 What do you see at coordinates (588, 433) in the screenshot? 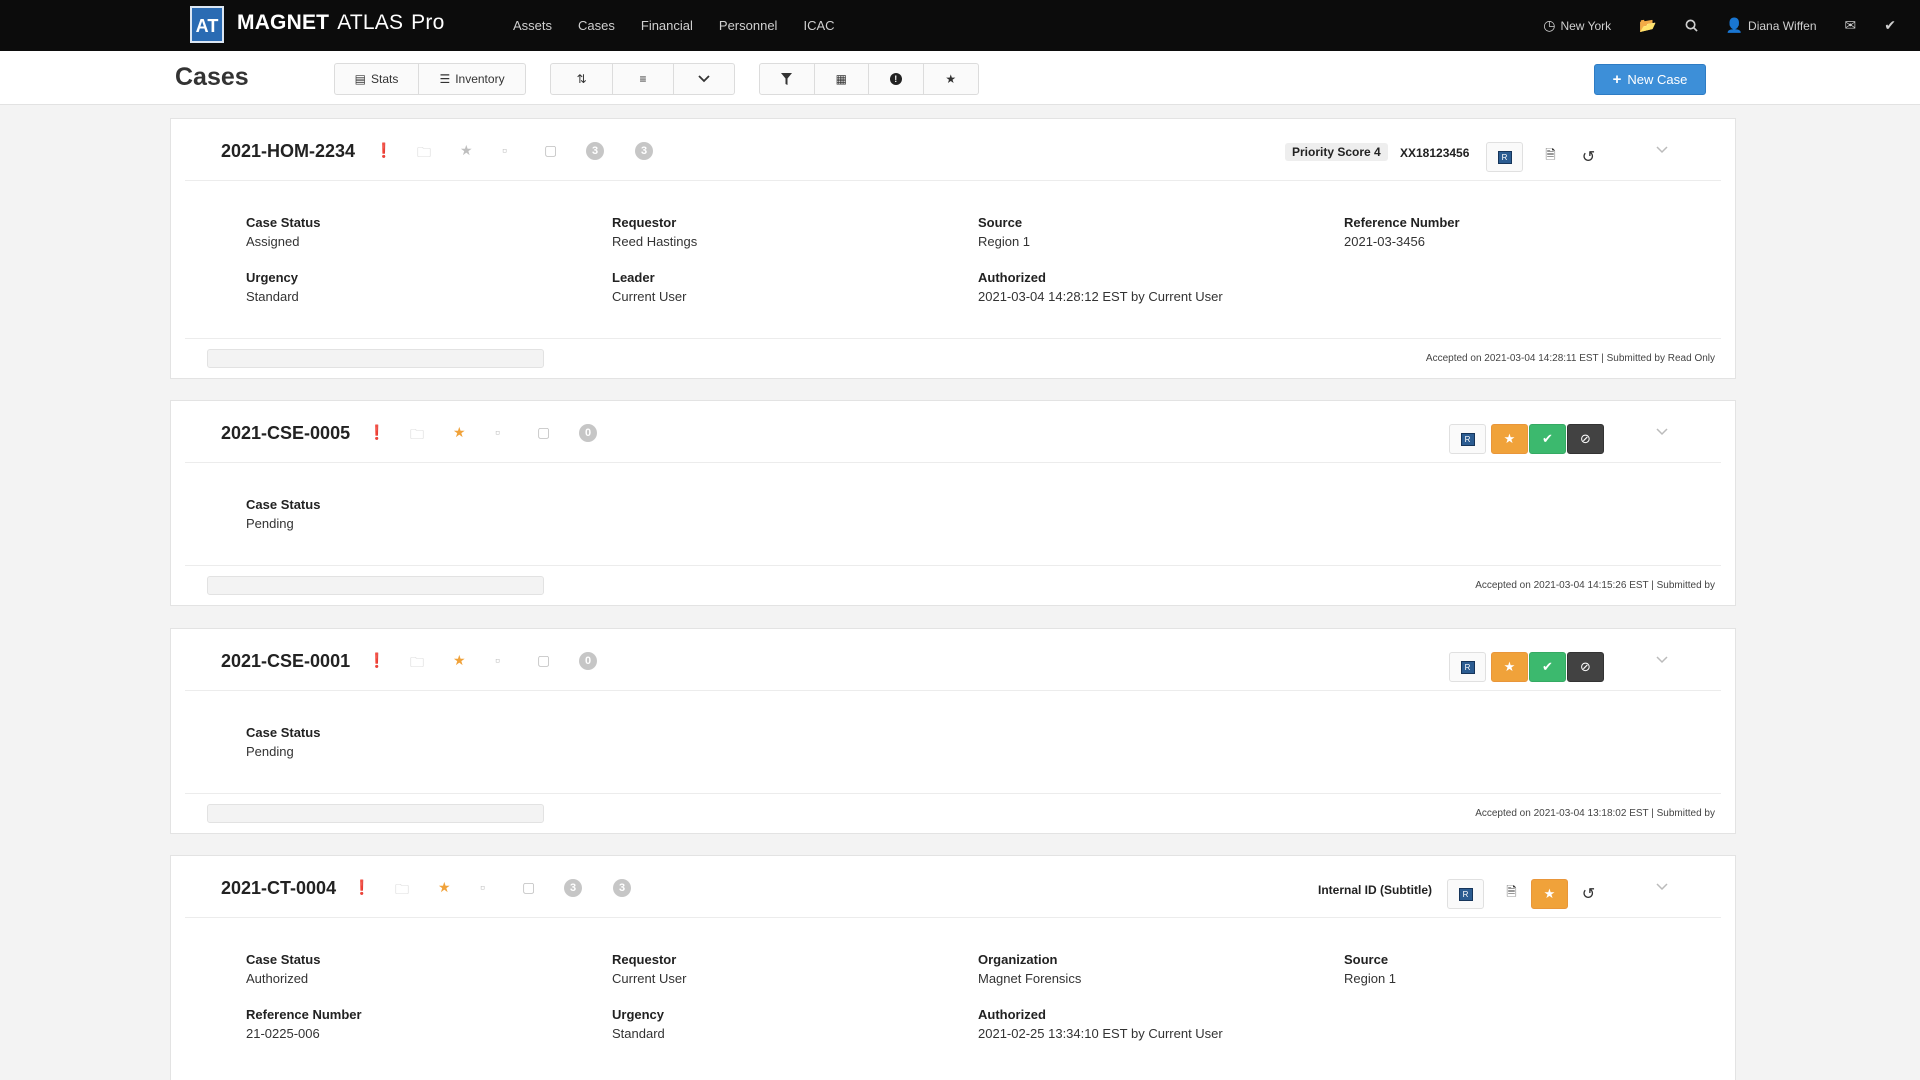
I see `count-badge: 0` at bounding box center [588, 433].